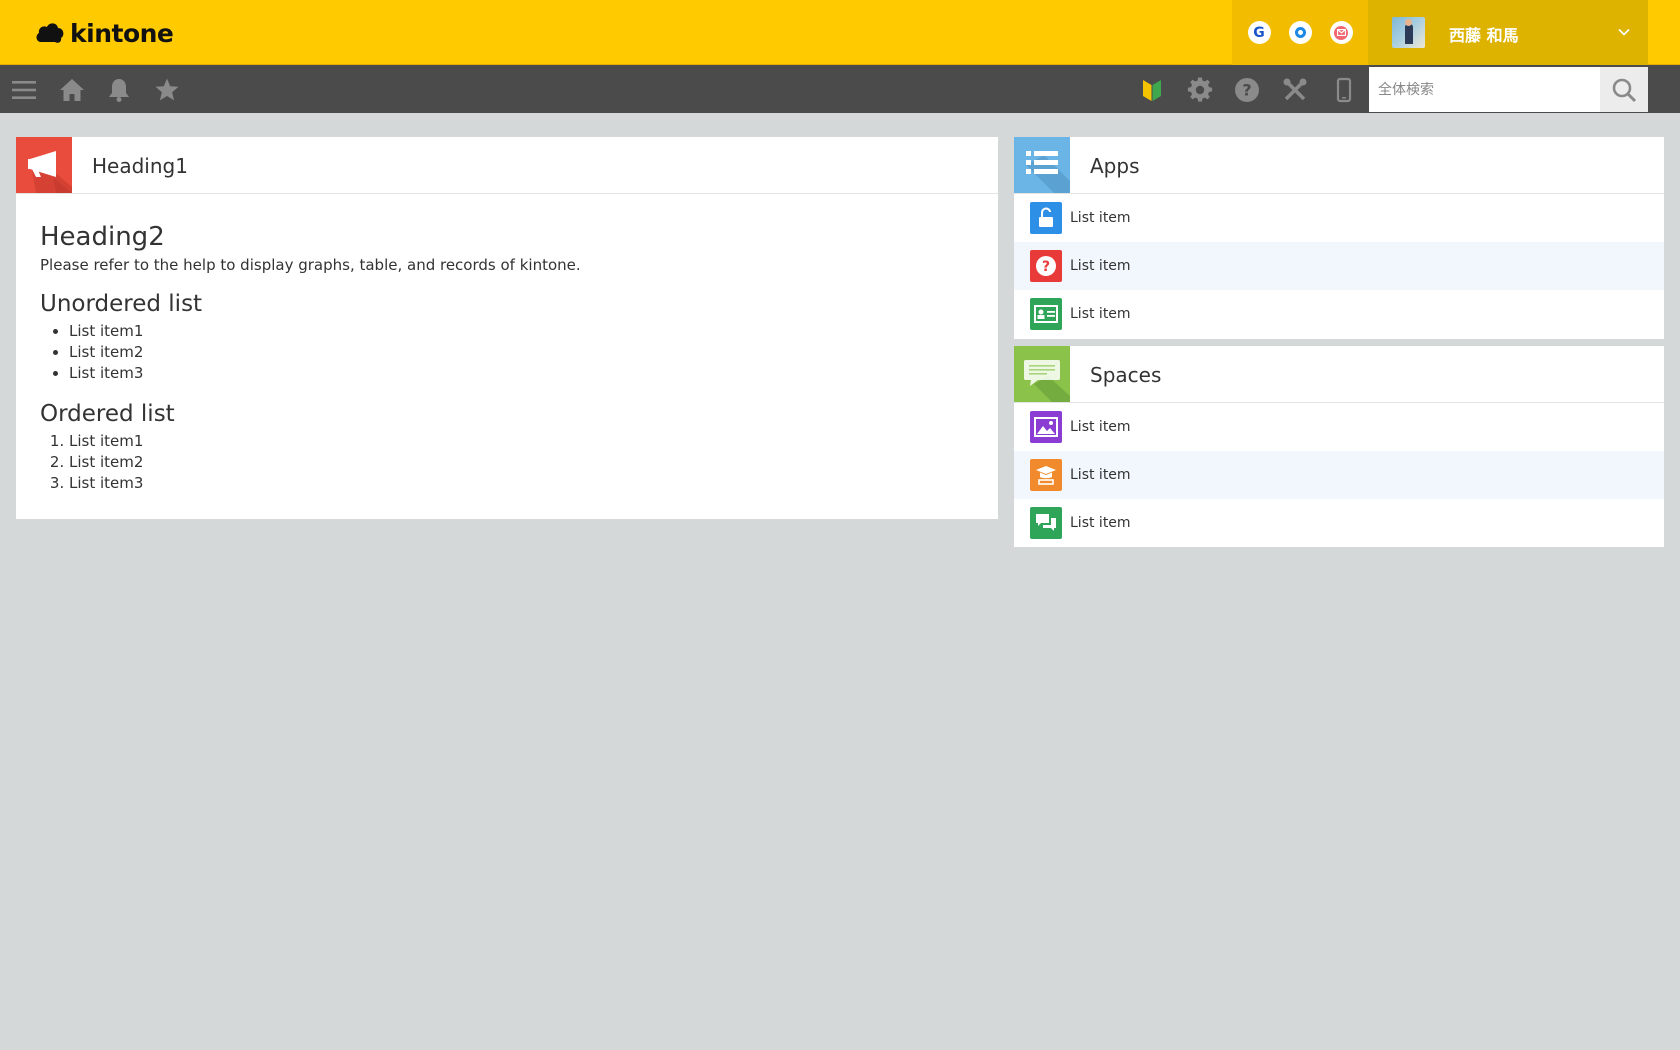 The height and width of the screenshot is (1050, 1680). Describe the element at coordinates (840, 32) in the screenshot. I see `top-header: kintone G 西藤 和馬` at that location.